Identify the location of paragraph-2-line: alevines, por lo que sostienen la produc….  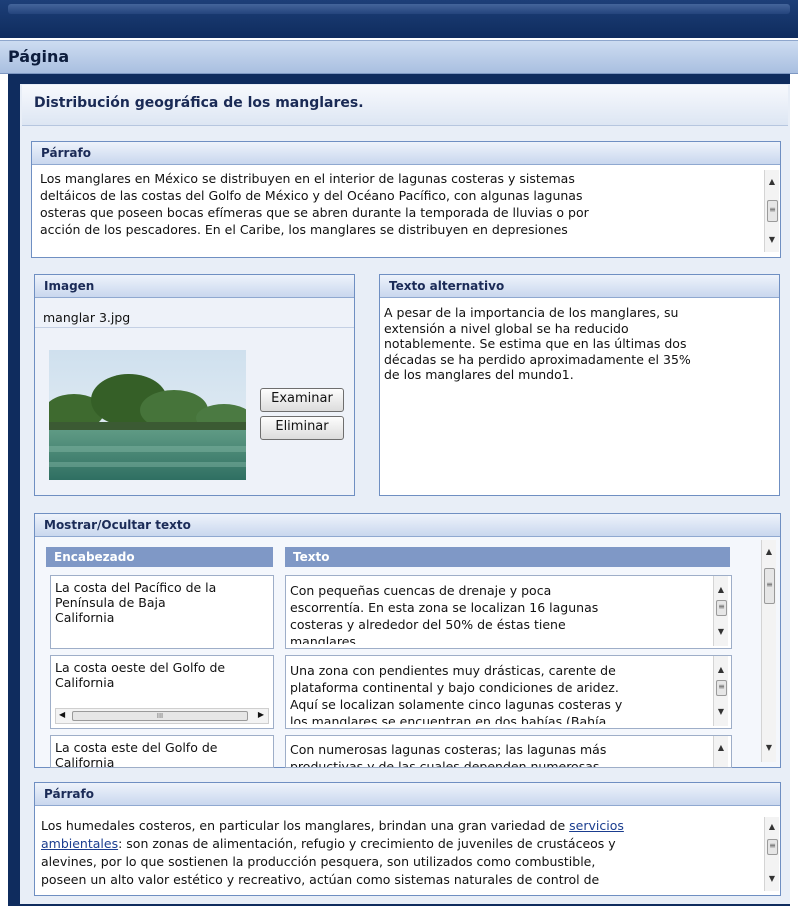
(318, 861).